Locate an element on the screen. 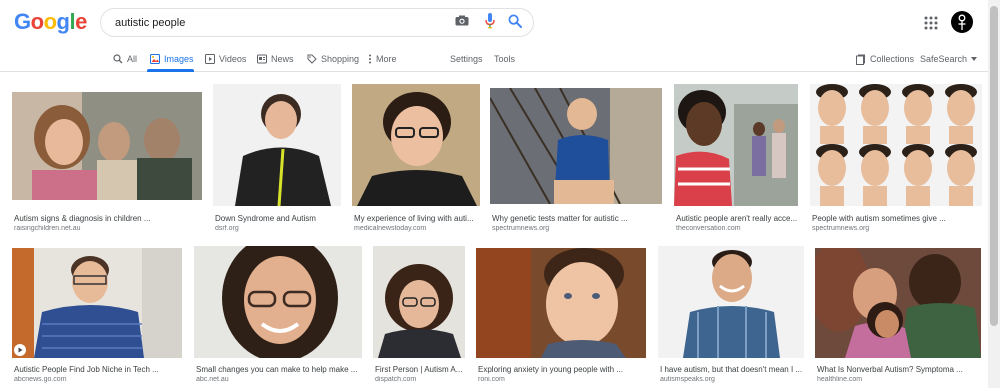 The height and width of the screenshot is (388, 1000). tab-more: More is located at coordinates (382, 59).